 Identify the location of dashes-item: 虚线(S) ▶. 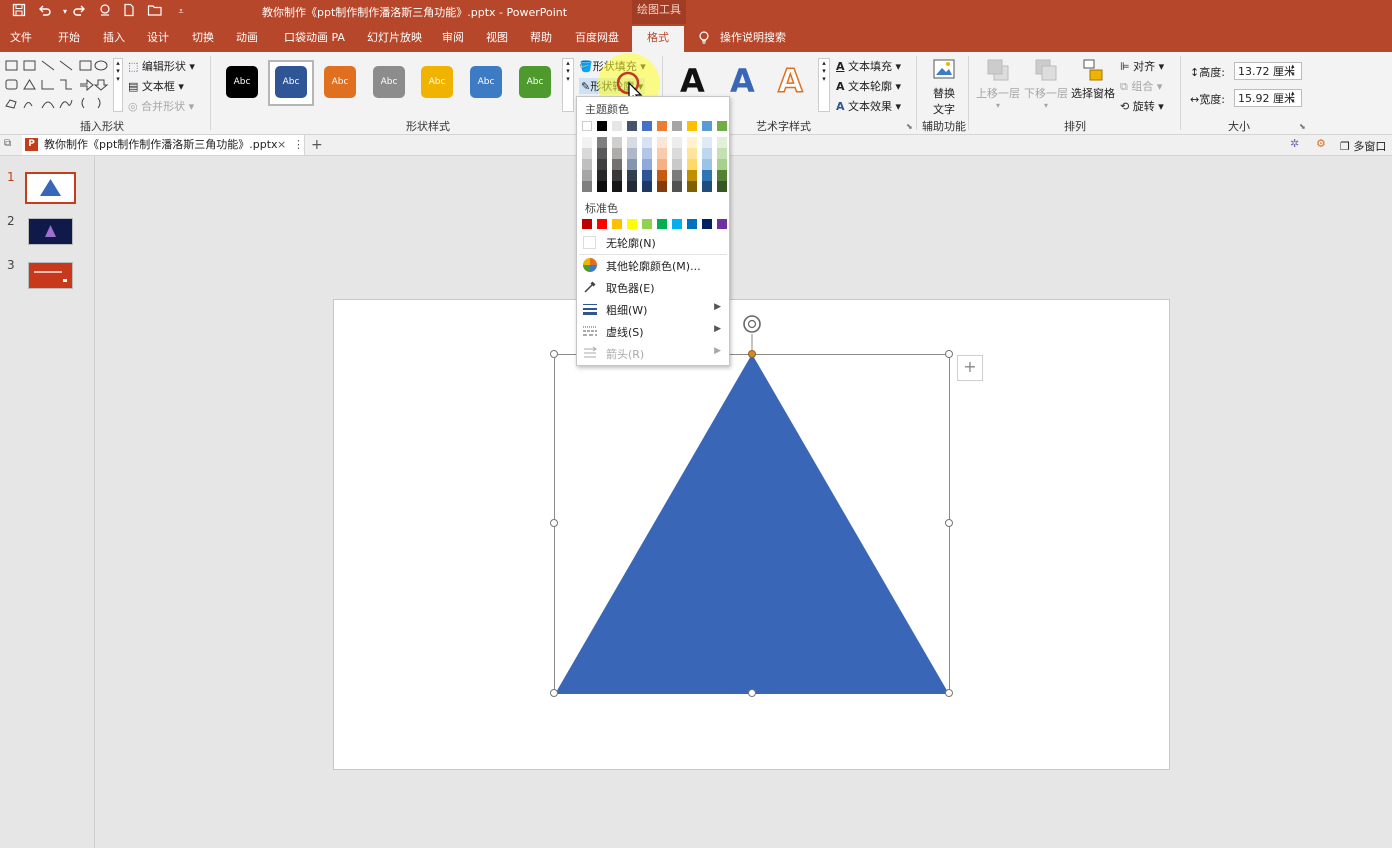
(653, 331).